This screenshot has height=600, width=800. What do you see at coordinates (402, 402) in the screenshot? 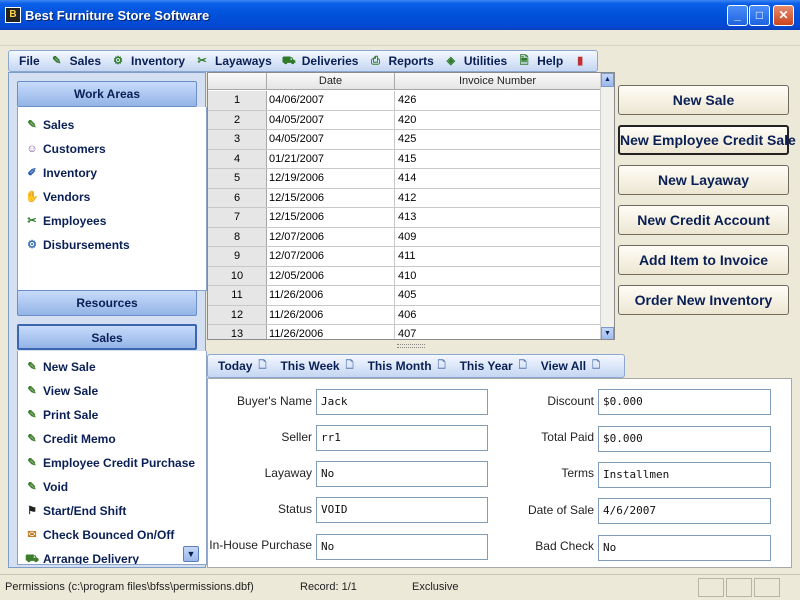
I see `buyers-name-field: Jack` at bounding box center [402, 402].